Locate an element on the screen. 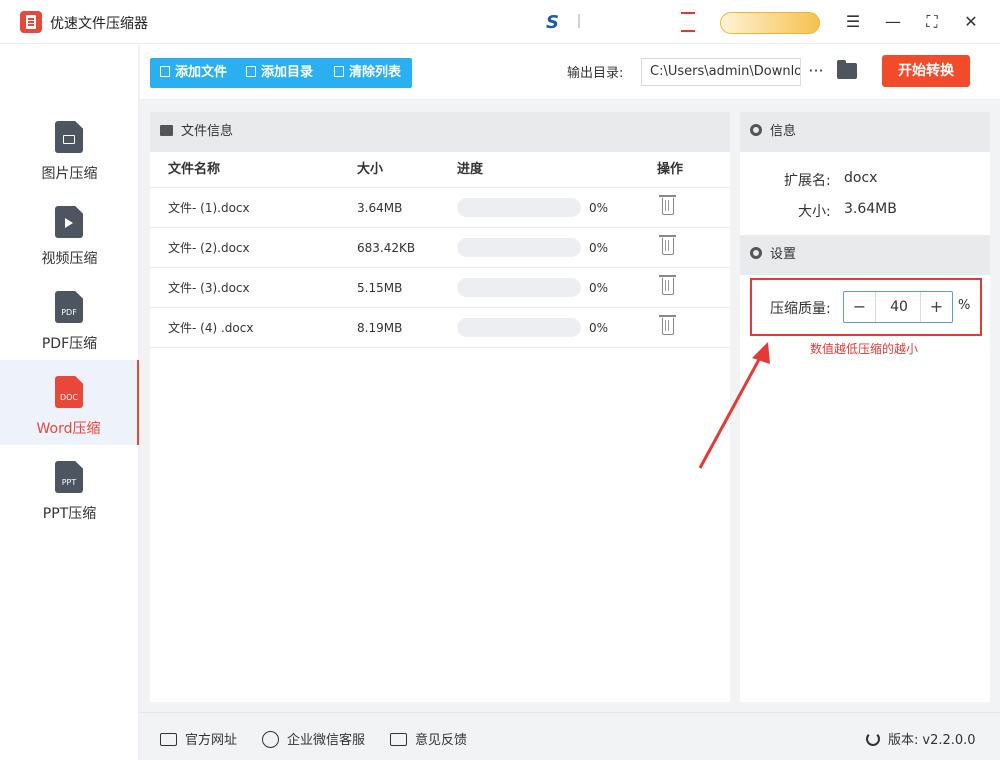 The width and height of the screenshot is (1000, 760). add-file-button: 添加文件 is located at coordinates (193, 73).